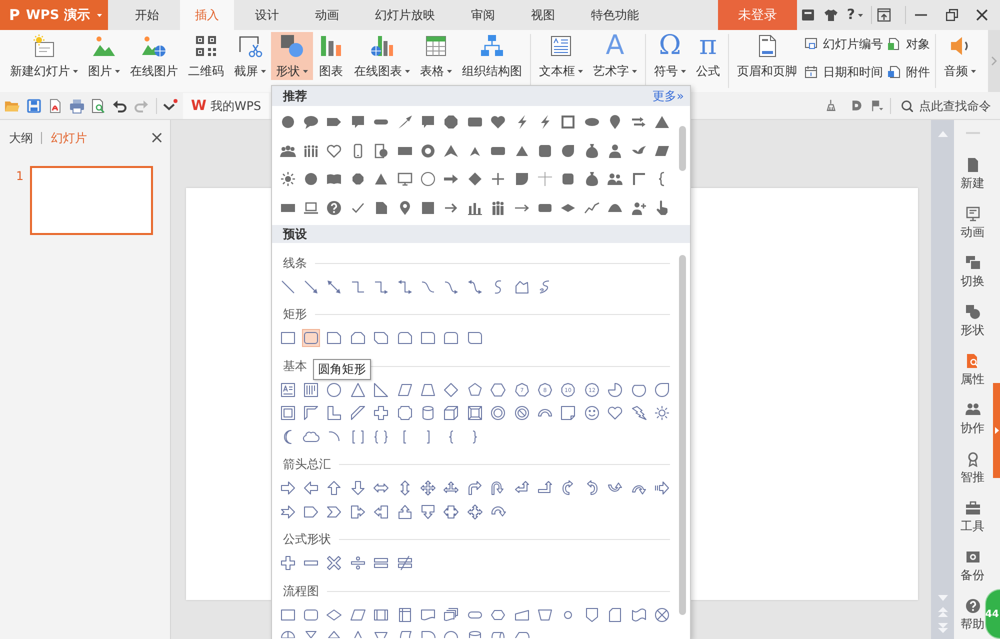  I want to click on right-triangle-icon, so click(381, 389).